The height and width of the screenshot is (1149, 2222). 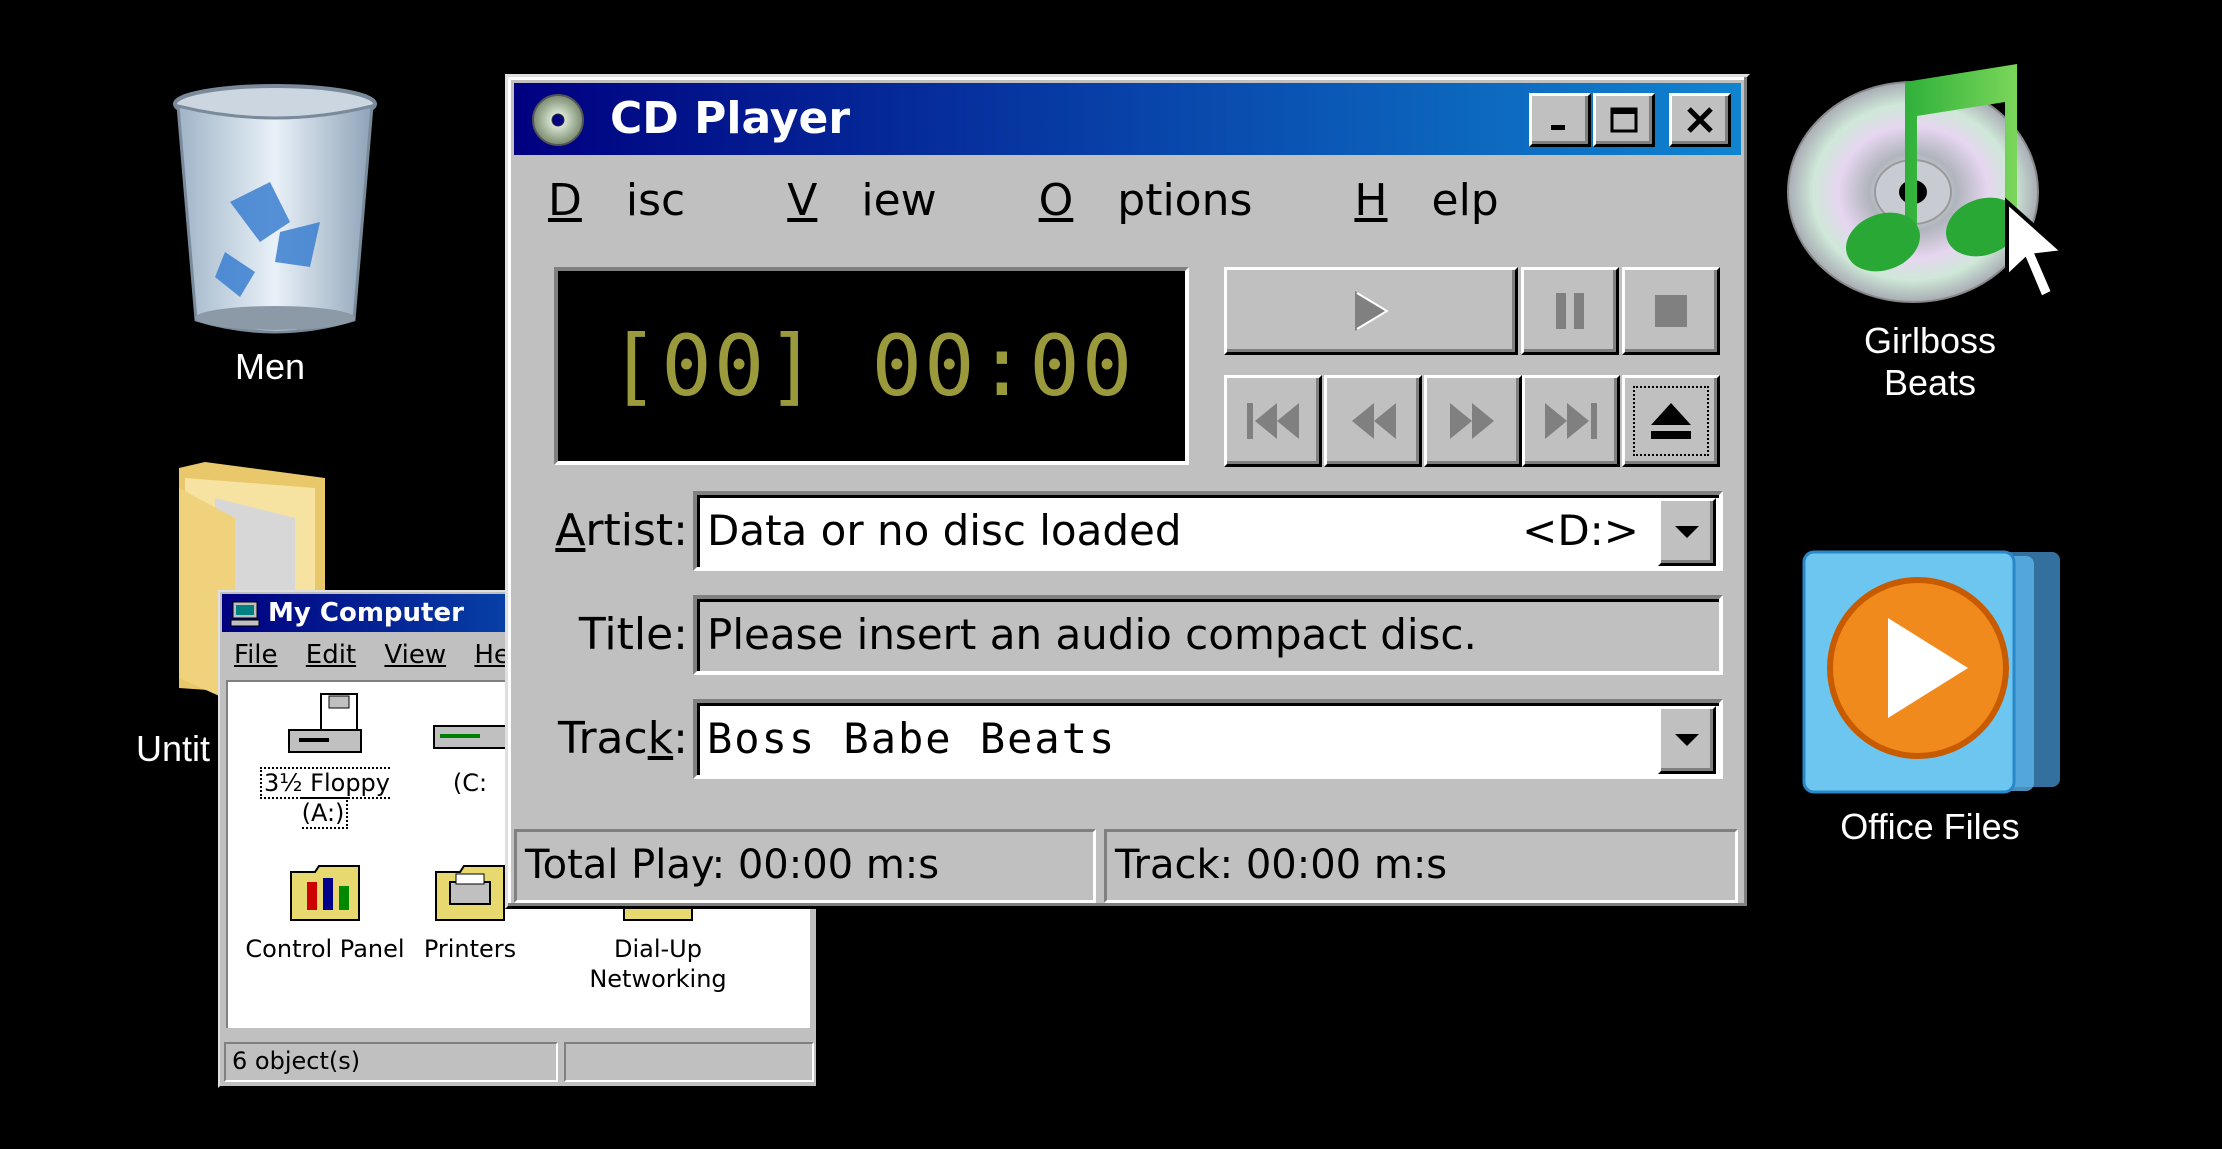 What do you see at coordinates (730, 118) in the screenshot?
I see `window-title: CD Player` at bounding box center [730, 118].